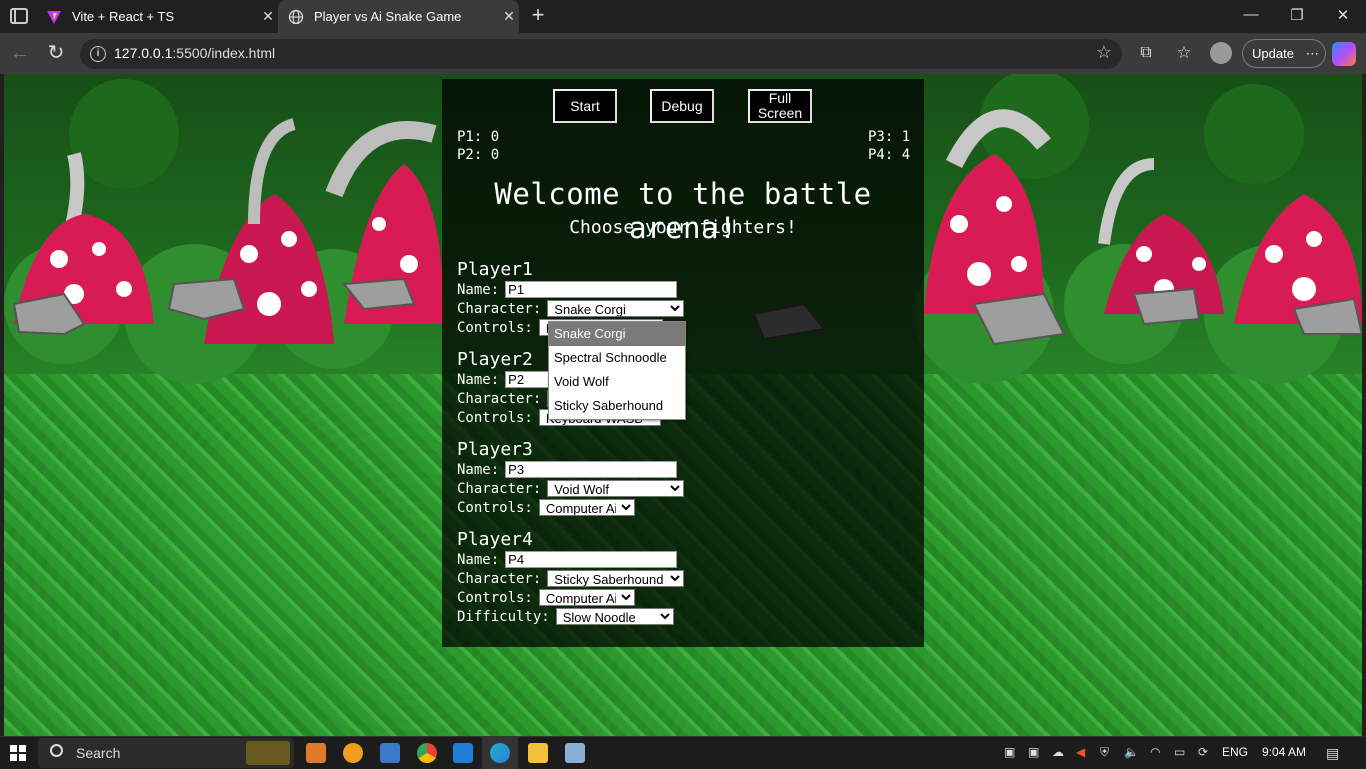 The height and width of the screenshot is (769, 1366). What do you see at coordinates (390, 753) in the screenshot?
I see `computer-icon` at bounding box center [390, 753].